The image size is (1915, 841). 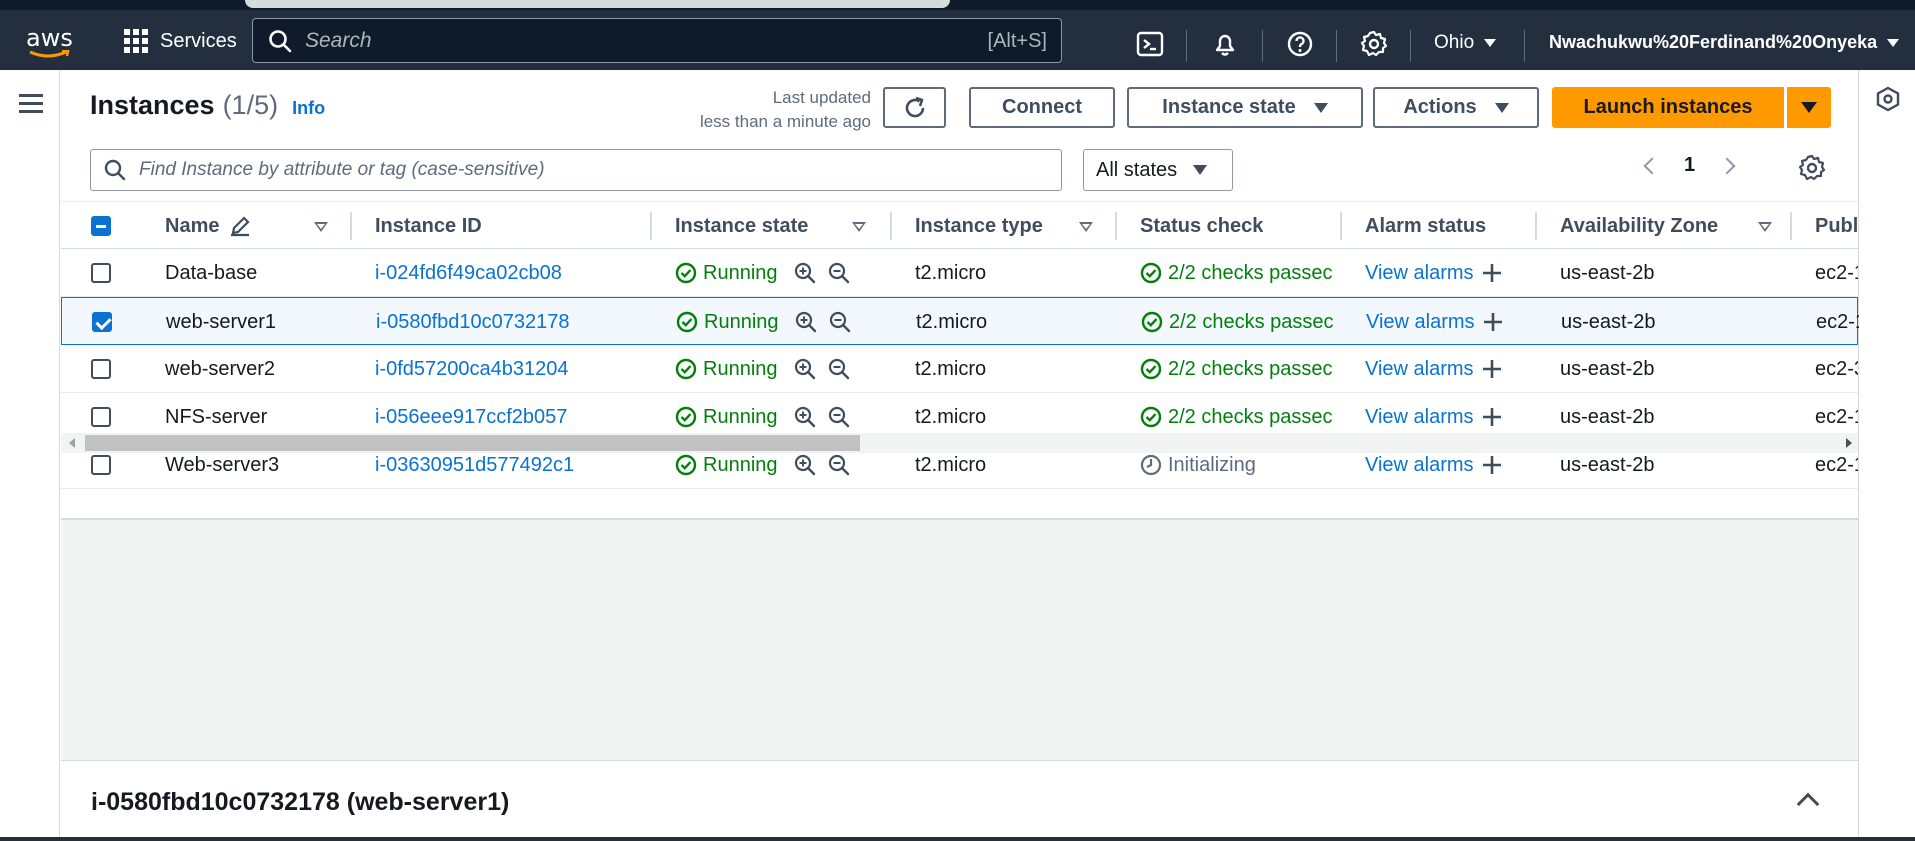 What do you see at coordinates (241, 226) in the screenshot?
I see `edit-pencil-icon` at bounding box center [241, 226].